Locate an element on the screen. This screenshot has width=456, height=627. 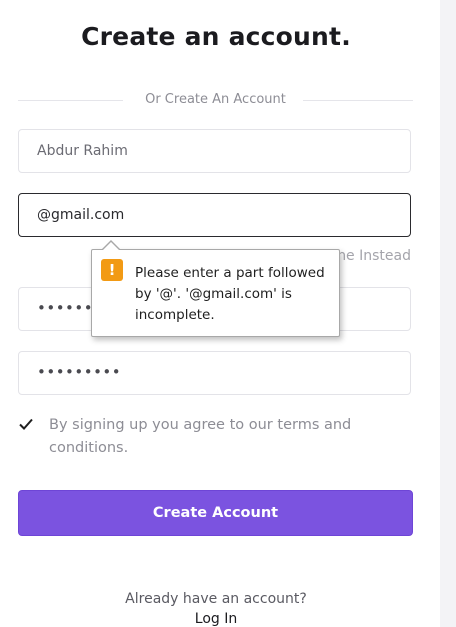
email-field-value: @gmail.com is located at coordinates (81, 215).